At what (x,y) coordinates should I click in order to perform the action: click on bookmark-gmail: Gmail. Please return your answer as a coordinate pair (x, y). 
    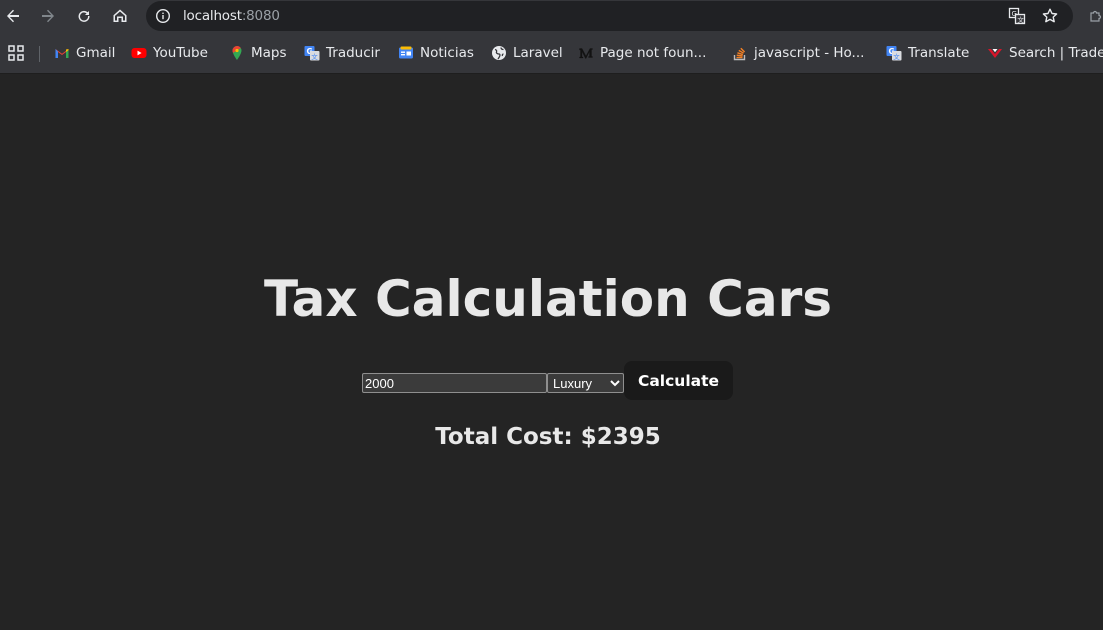
    Looking at the image, I should click on (84, 52).